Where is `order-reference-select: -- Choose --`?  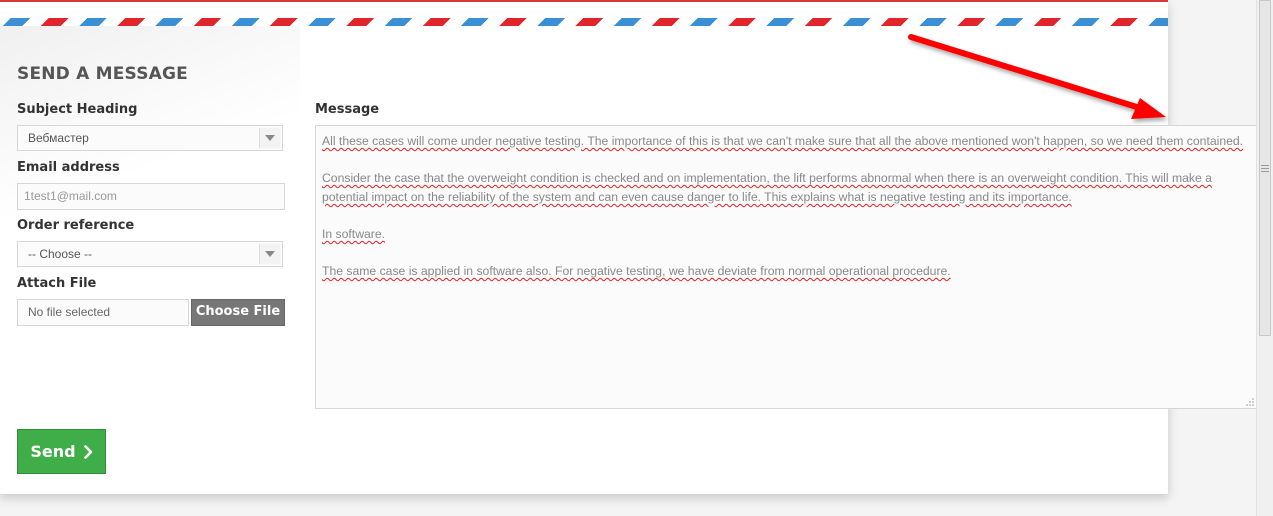
order-reference-select: -- Choose -- is located at coordinates (150, 254).